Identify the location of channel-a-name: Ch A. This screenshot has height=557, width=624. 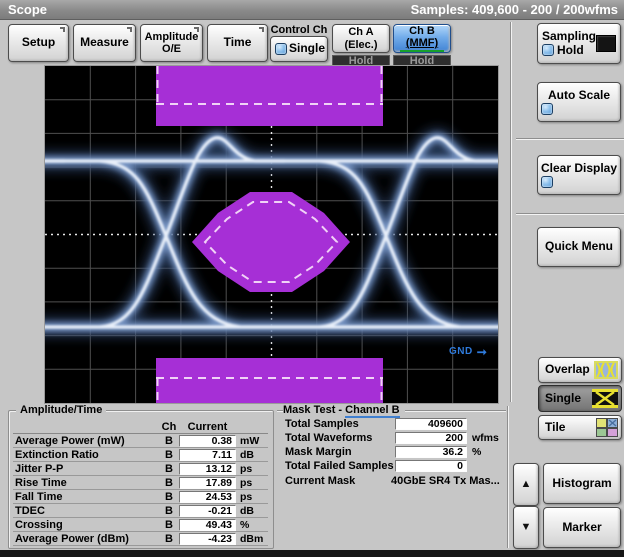
(361, 32).